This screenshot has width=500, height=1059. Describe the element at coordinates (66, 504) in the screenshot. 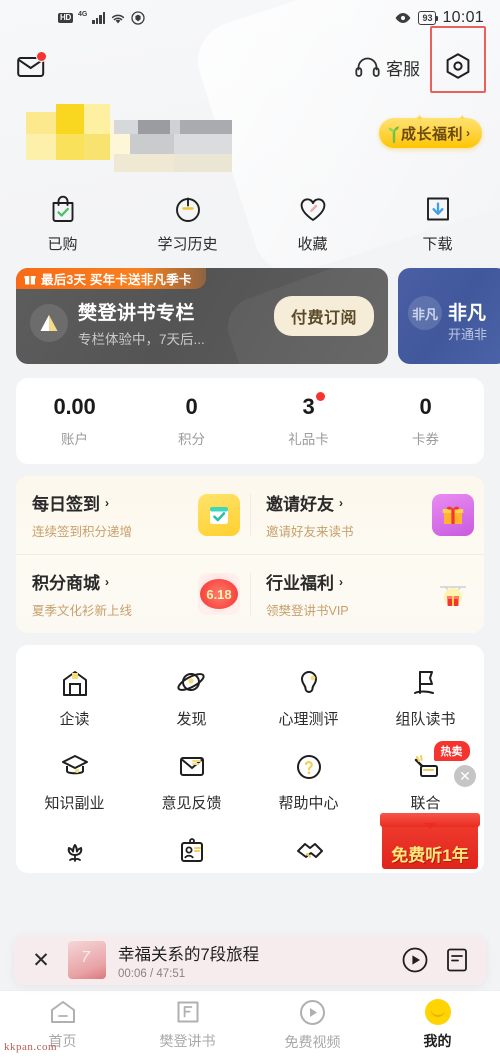

I see `benefit-title: 每日签到` at that location.